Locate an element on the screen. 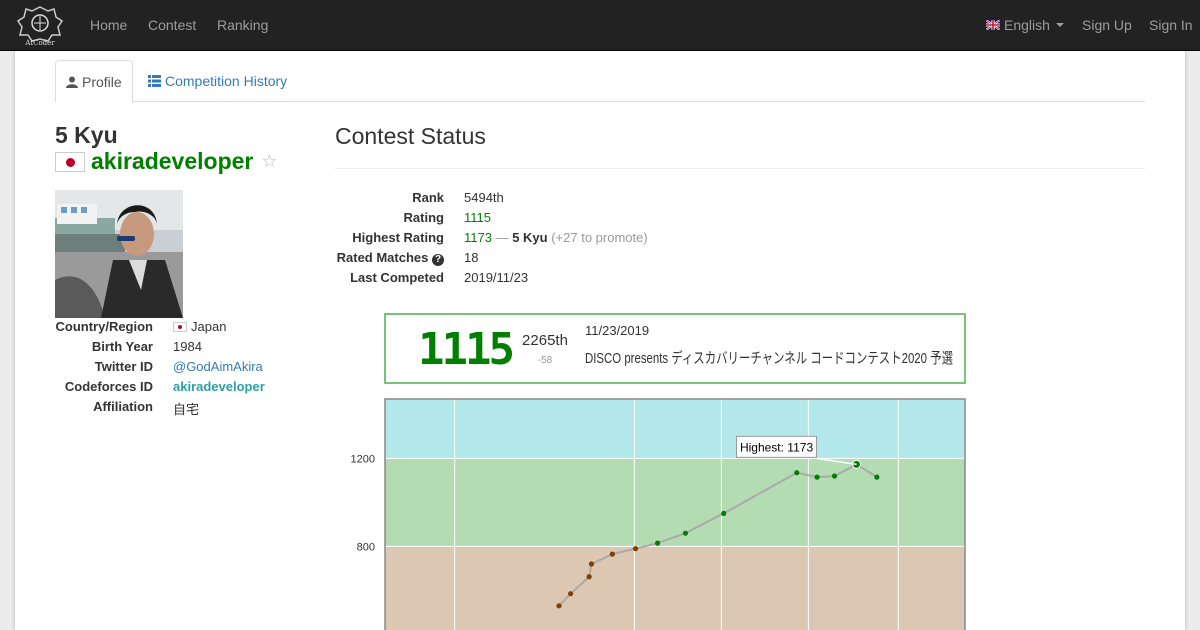 The image size is (1200, 630). info-value-affiliation: 自宅 is located at coordinates (186, 409).